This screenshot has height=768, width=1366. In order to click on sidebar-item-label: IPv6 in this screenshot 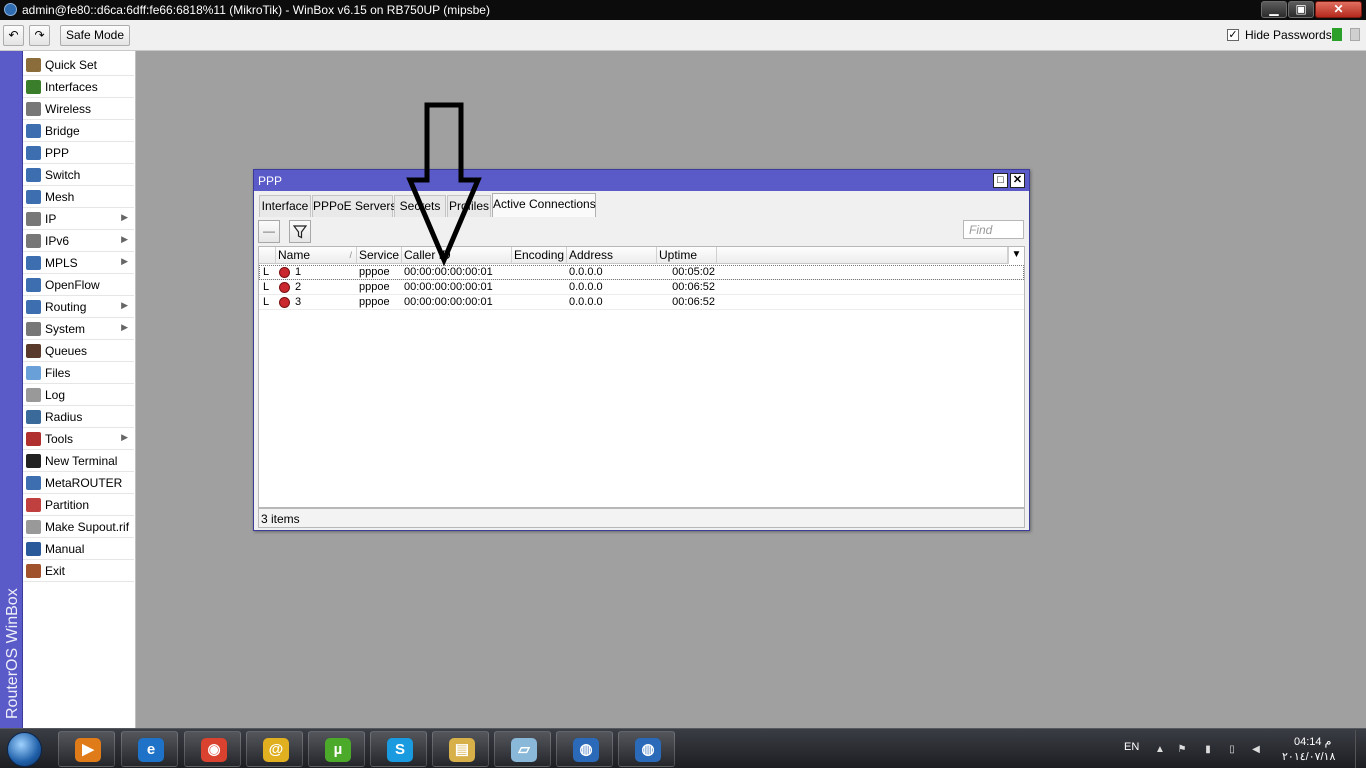, I will do `click(57, 241)`.